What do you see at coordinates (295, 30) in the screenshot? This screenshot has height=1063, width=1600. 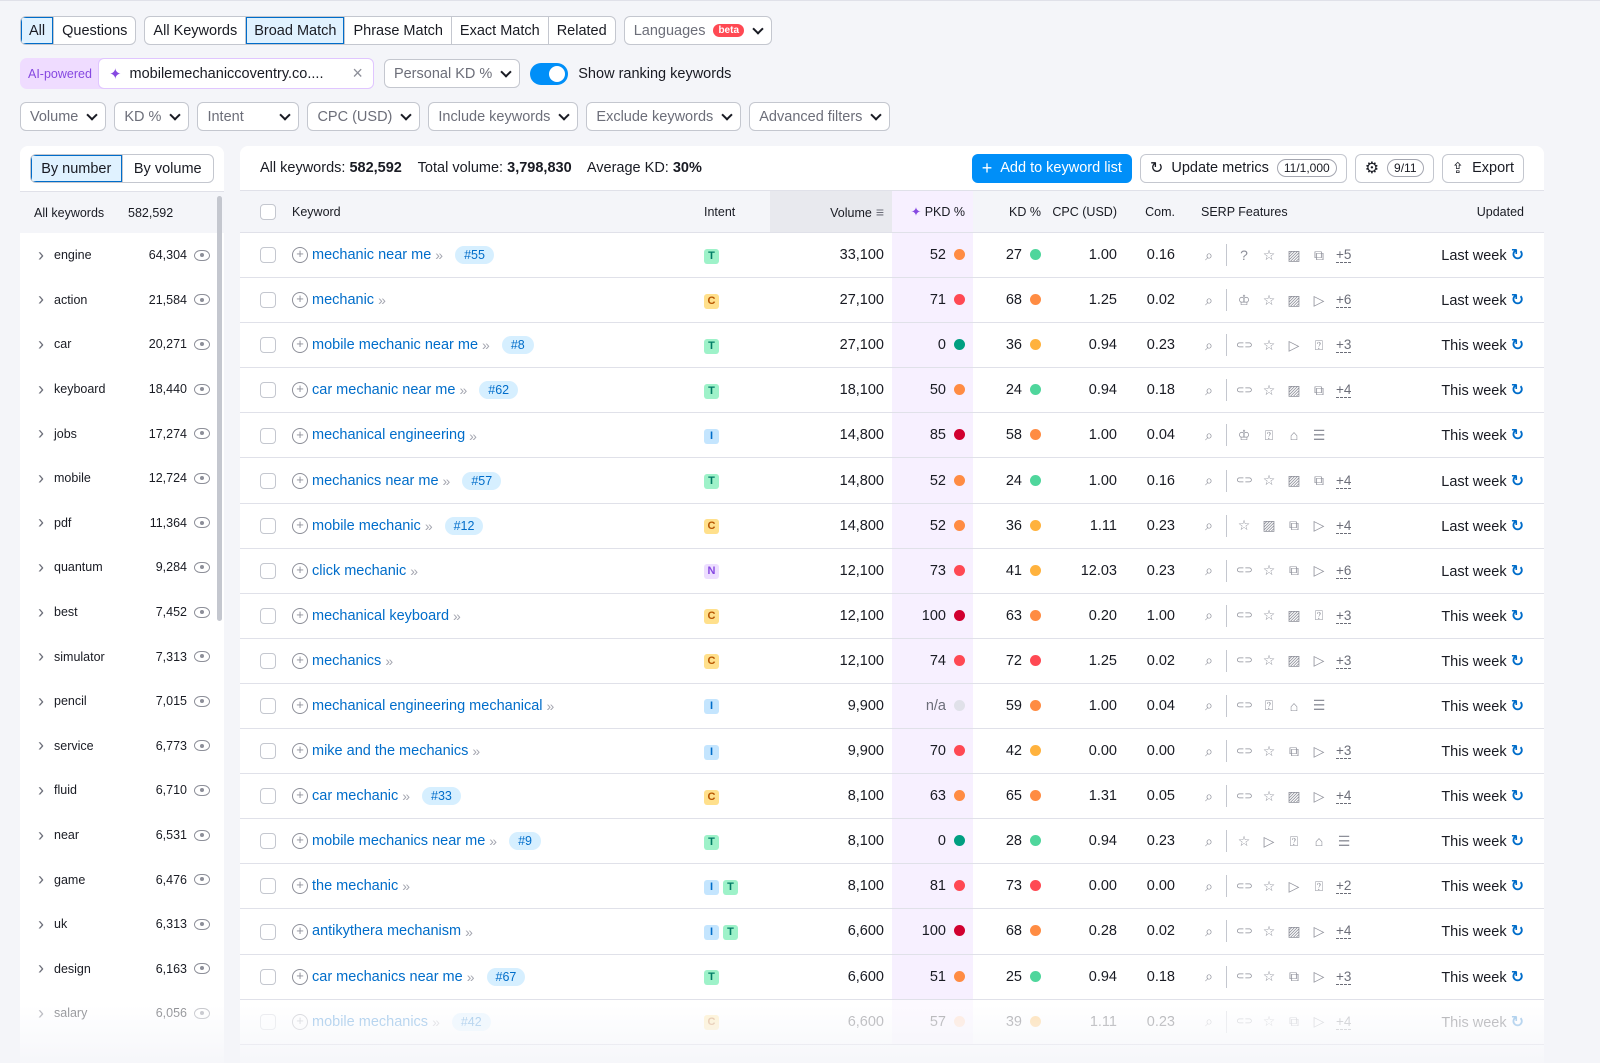 I see `tab-broad-match: Broad Match` at bounding box center [295, 30].